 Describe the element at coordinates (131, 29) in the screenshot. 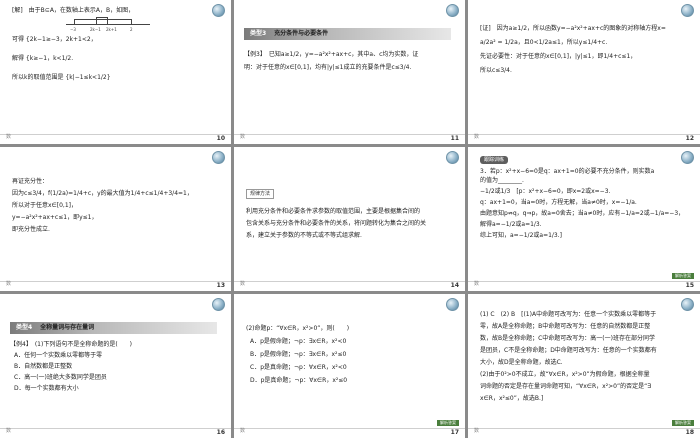

I see `numline-label: 2` at that location.